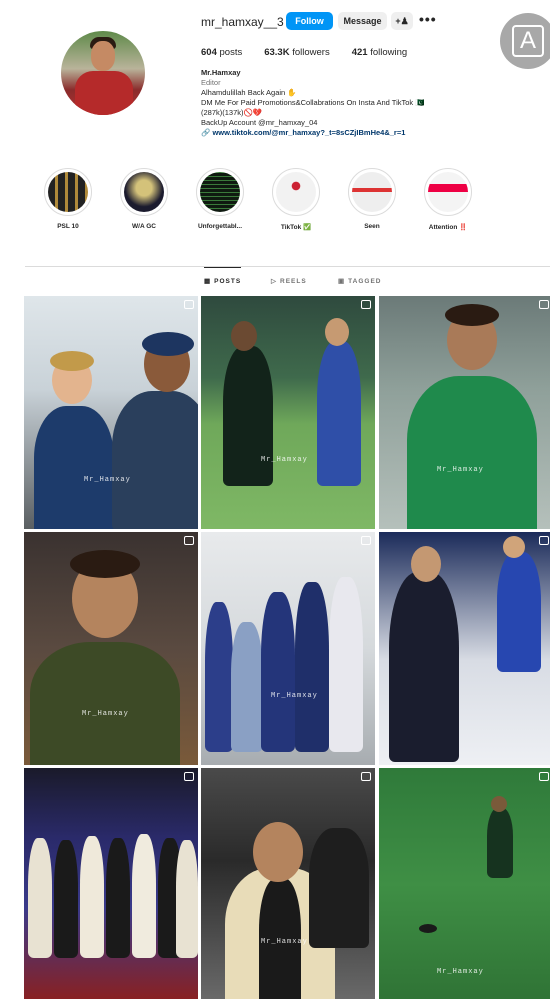 Image resolution: width=550 pixels, height=999 pixels. I want to click on add-user-icon: +♟, so click(402, 20).